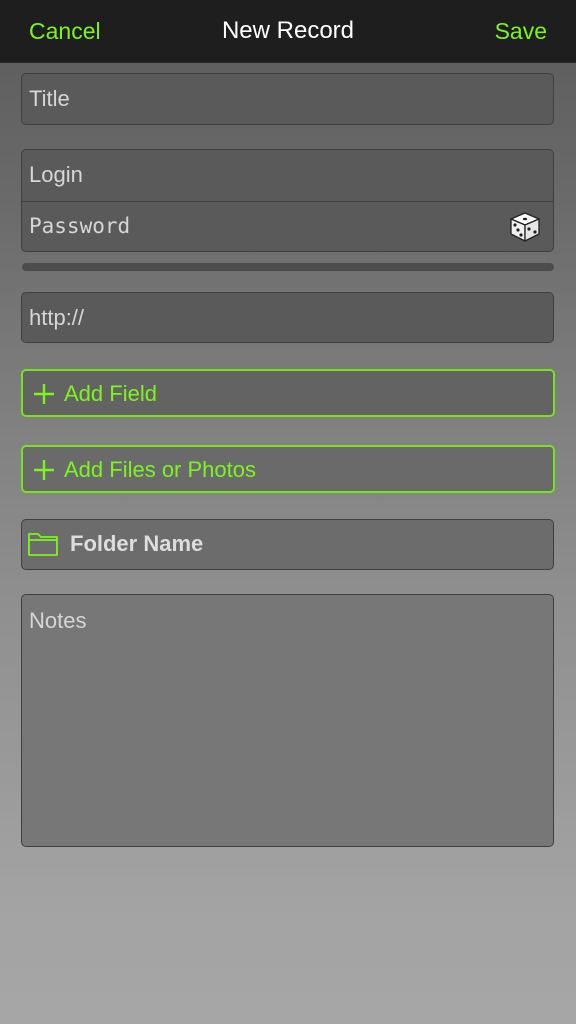 Image resolution: width=576 pixels, height=1024 pixels. Describe the element at coordinates (287, 99) in the screenshot. I see `title-field: Title` at that location.